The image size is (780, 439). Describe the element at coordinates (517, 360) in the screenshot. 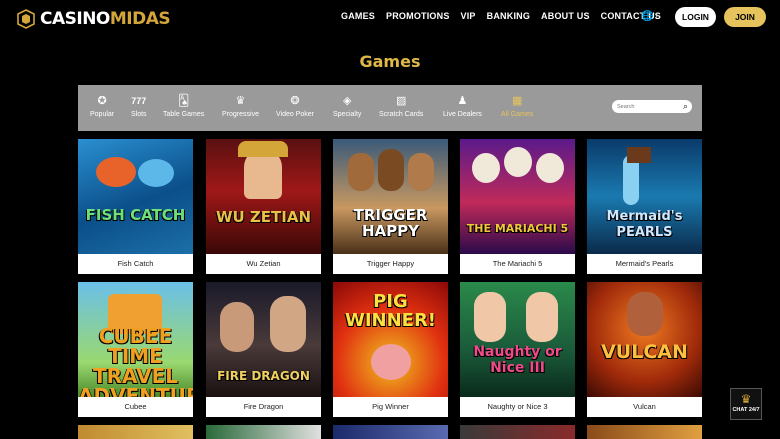

I see `game-art-title: Naughty or Nice III` at that location.